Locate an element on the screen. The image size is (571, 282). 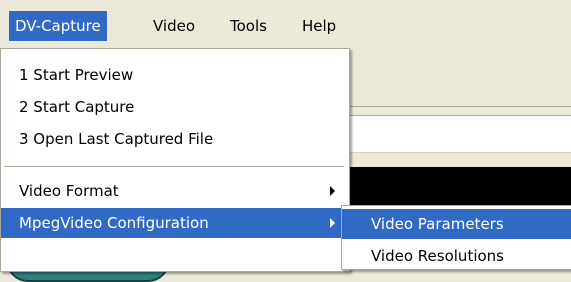
menu-item-mpegvideo-configuration: MpegVideo Configuration is located at coordinates (175, 223).